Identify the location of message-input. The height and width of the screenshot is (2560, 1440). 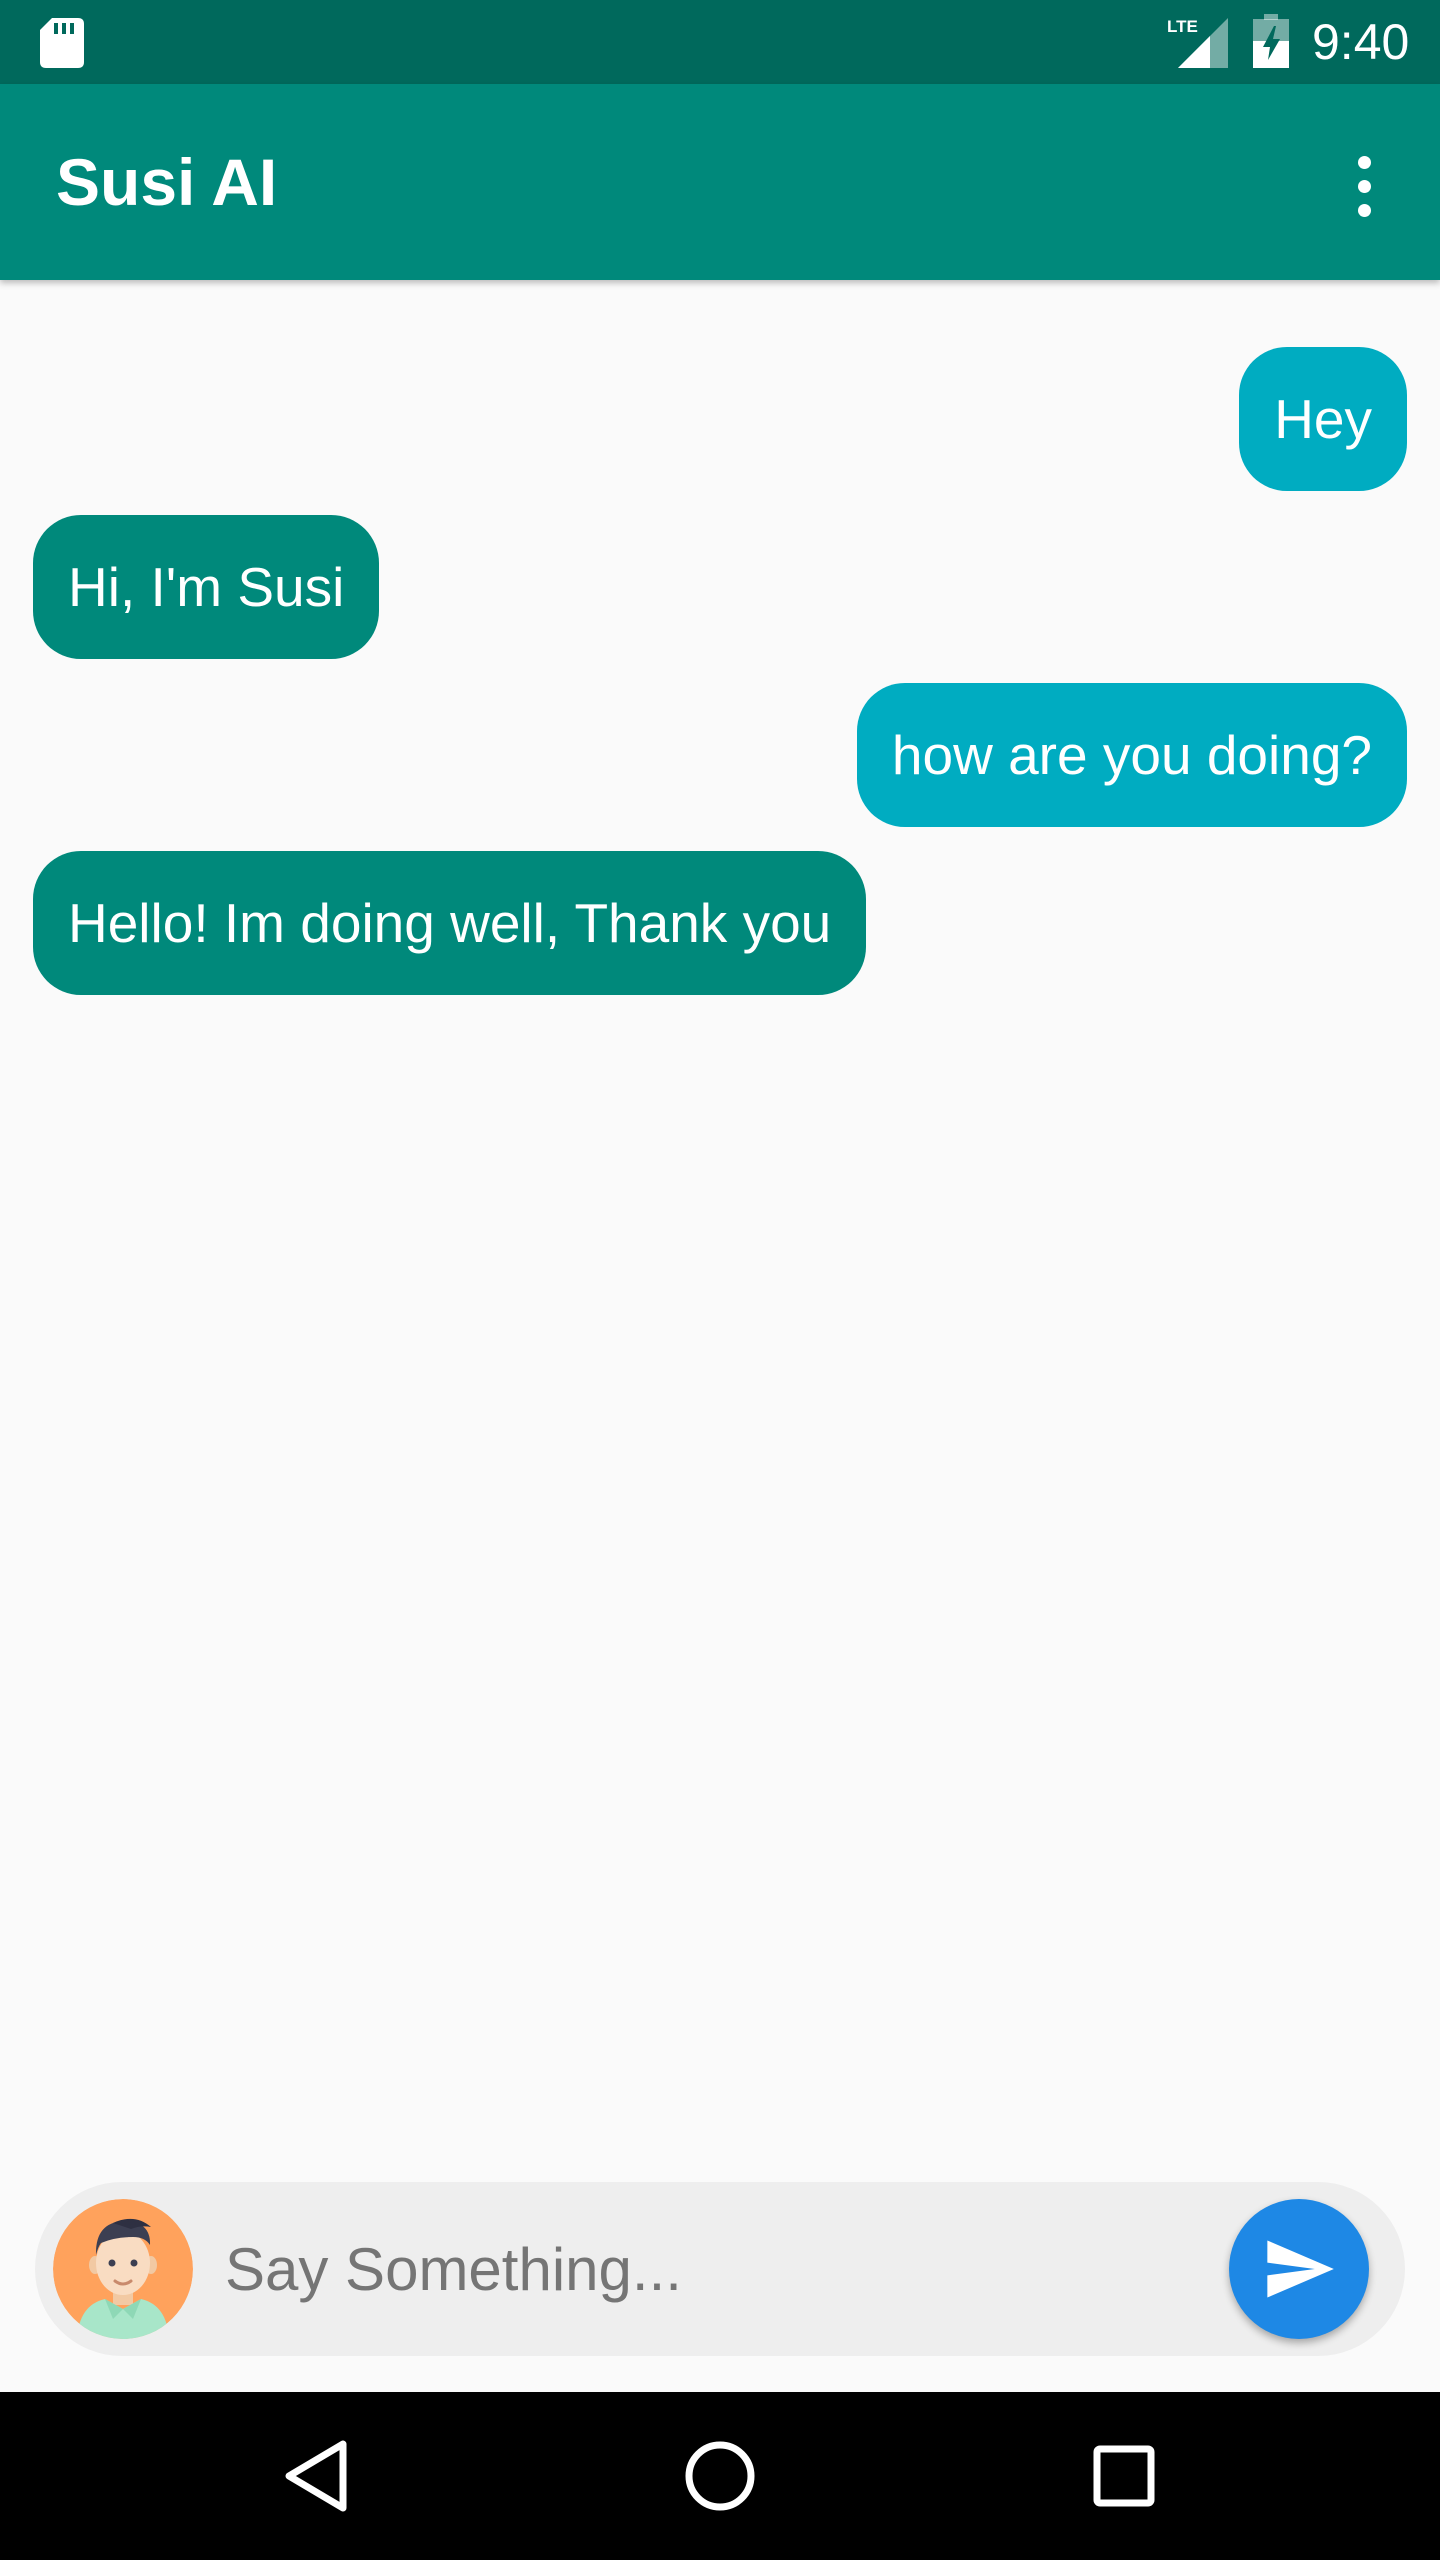
(715, 2269).